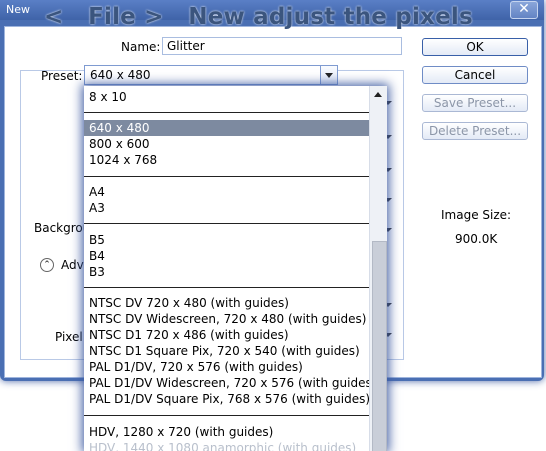 This screenshot has height=451, width=546. I want to click on dropdown-scrollbar, so click(378, 268).